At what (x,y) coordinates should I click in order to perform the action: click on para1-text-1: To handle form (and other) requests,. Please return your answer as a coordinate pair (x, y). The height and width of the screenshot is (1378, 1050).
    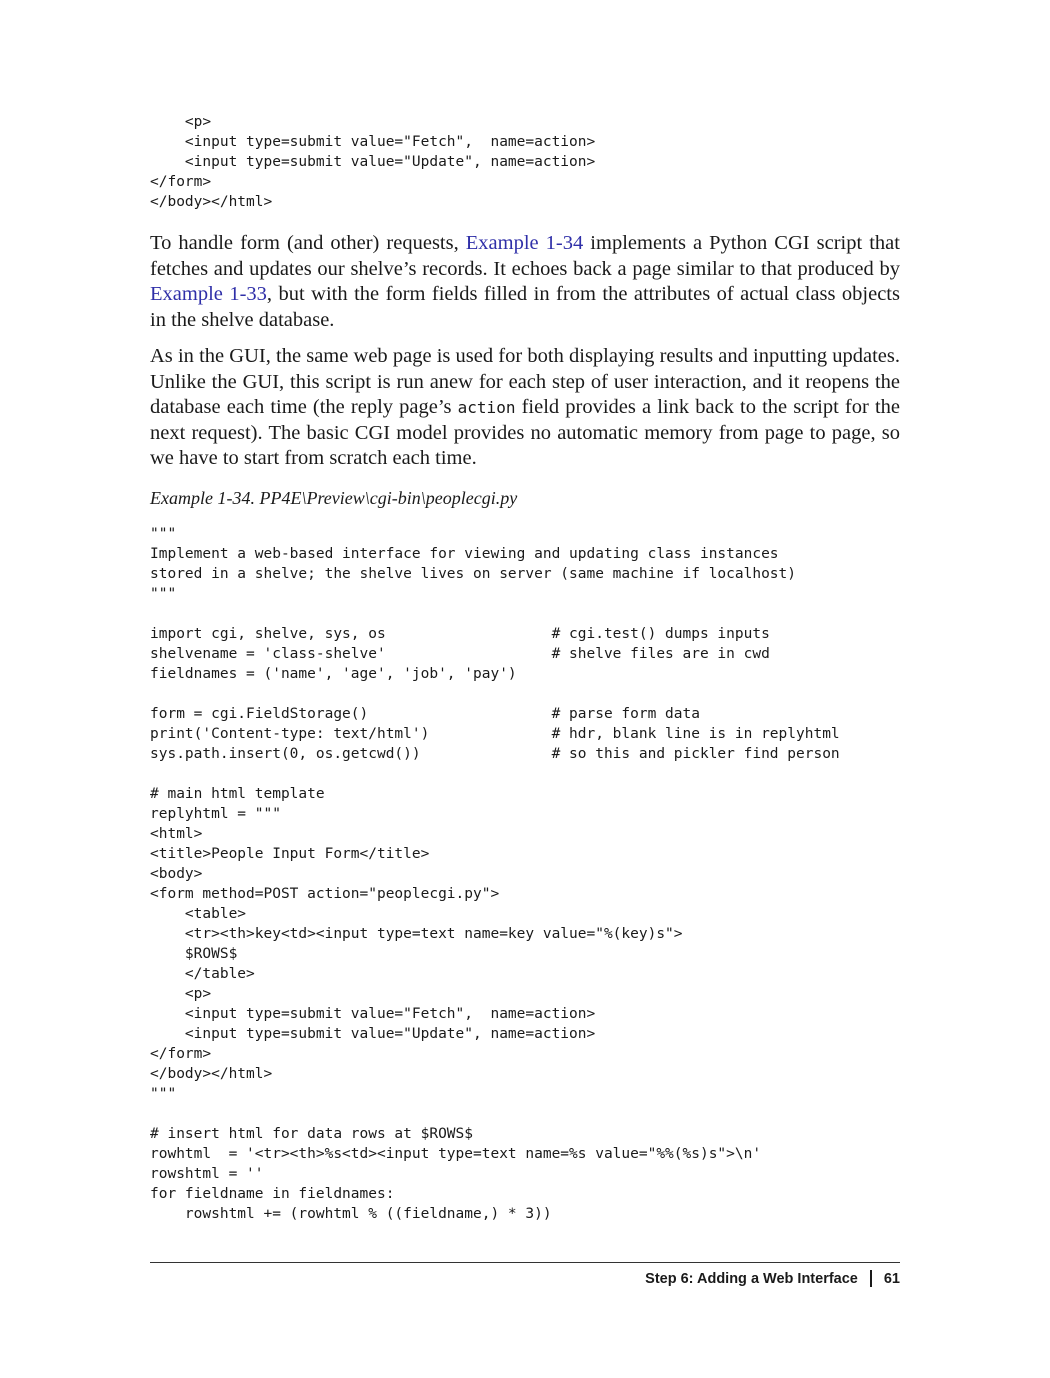
    Looking at the image, I should click on (308, 243).